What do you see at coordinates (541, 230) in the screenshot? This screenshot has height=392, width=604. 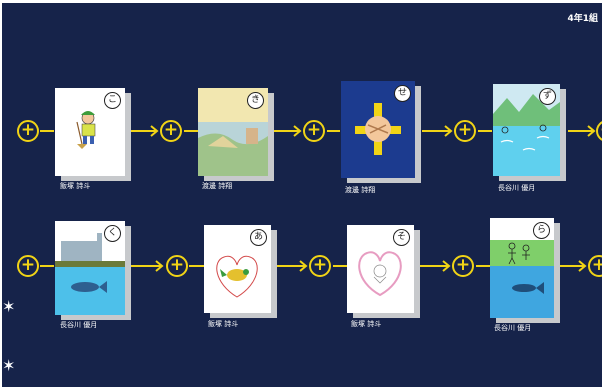 I see `kana-badge: ら` at bounding box center [541, 230].